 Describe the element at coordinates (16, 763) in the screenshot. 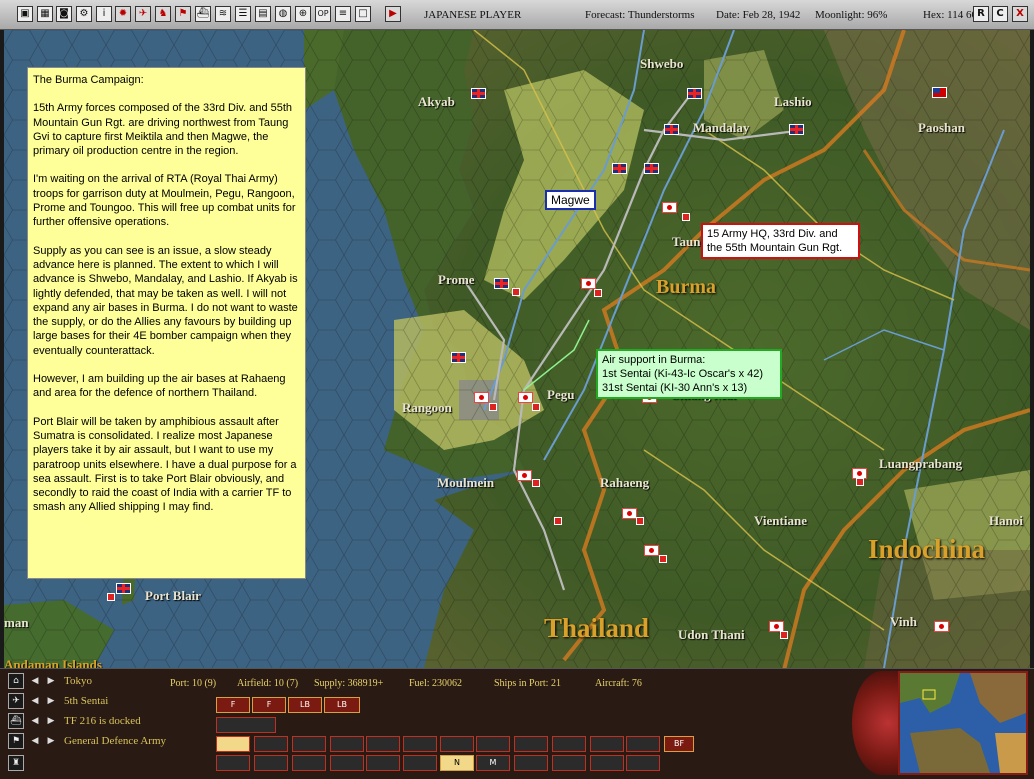

I see `hq-icon: ♜` at that location.